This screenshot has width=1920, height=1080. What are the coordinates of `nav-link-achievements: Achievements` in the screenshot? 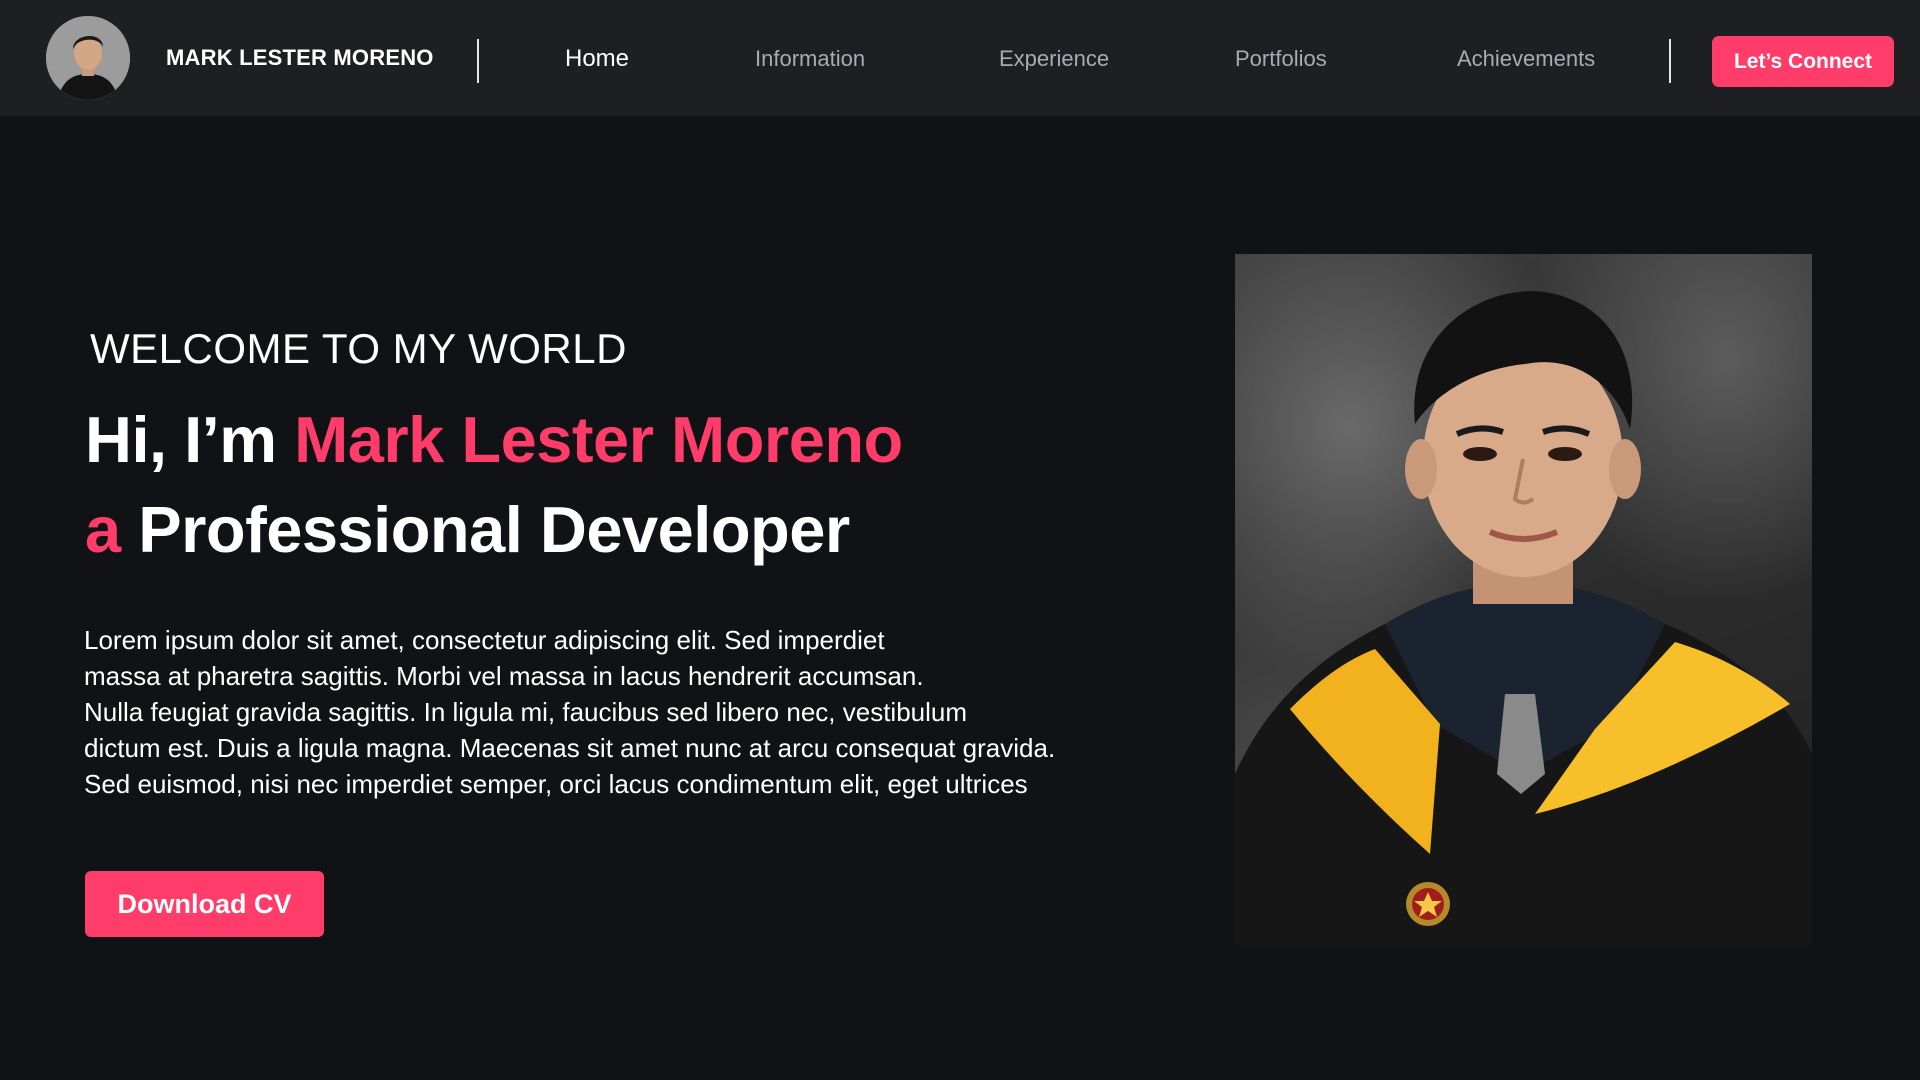 It's located at (1526, 59).